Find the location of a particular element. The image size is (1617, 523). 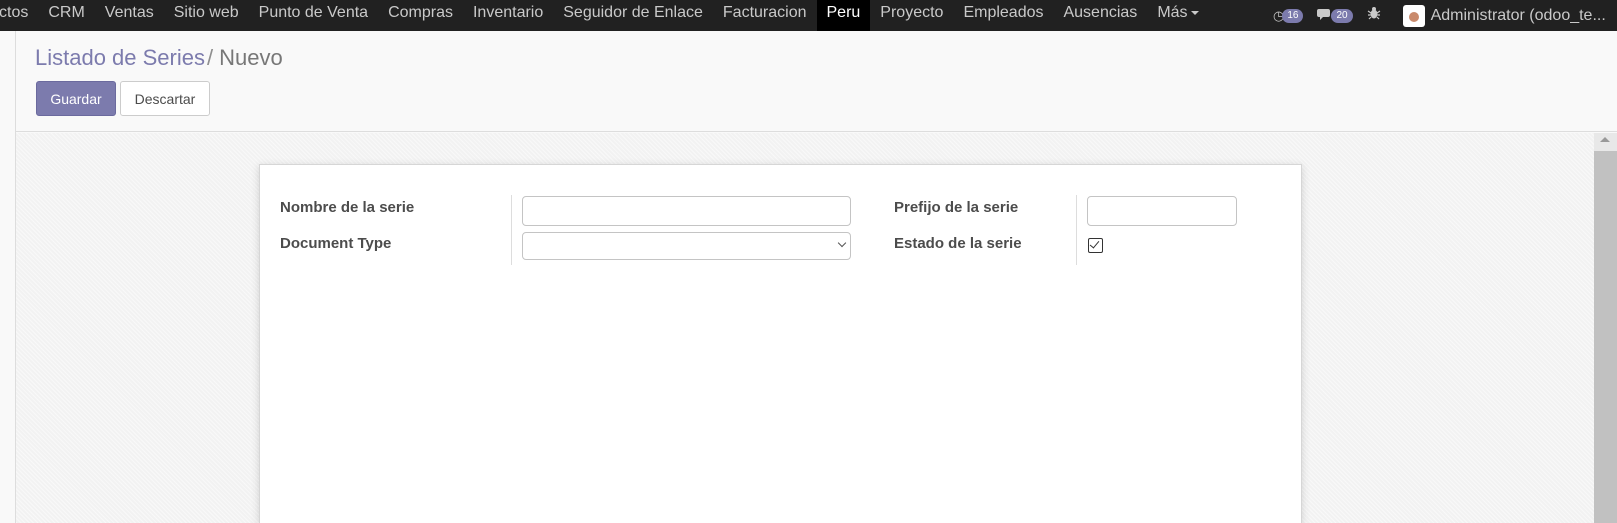

breadcrumb-parent-link: Listado de Series is located at coordinates (120, 57).